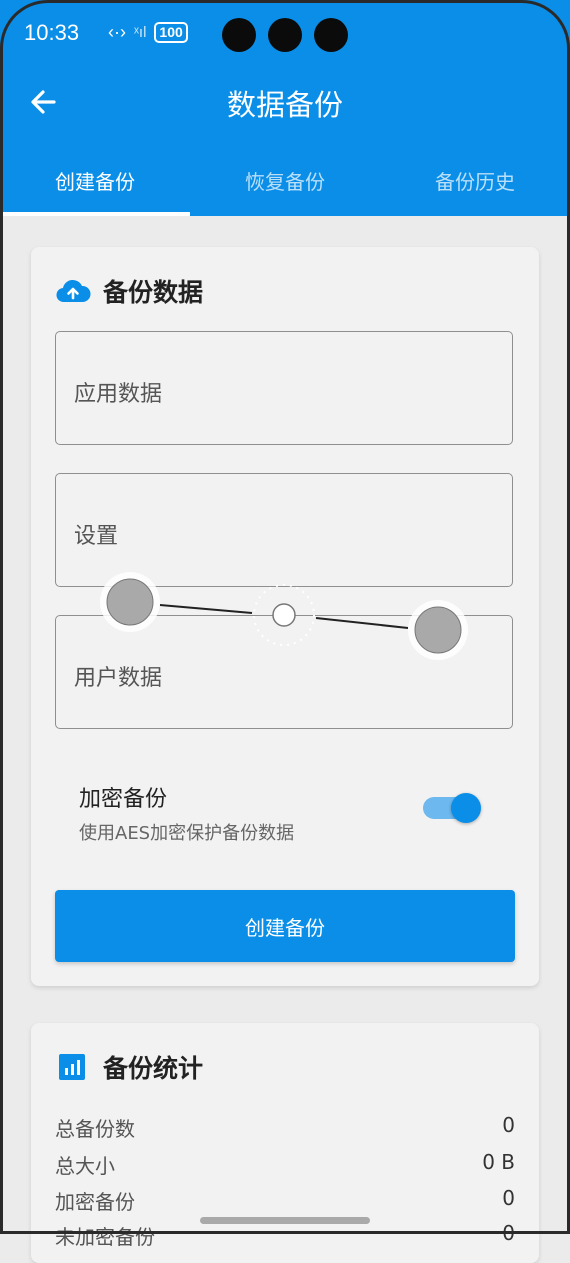 The width and height of the screenshot is (570, 1263). Describe the element at coordinates (95, 183) in the screenshot. I see `tab-create-backup: 创建备份` at that location.